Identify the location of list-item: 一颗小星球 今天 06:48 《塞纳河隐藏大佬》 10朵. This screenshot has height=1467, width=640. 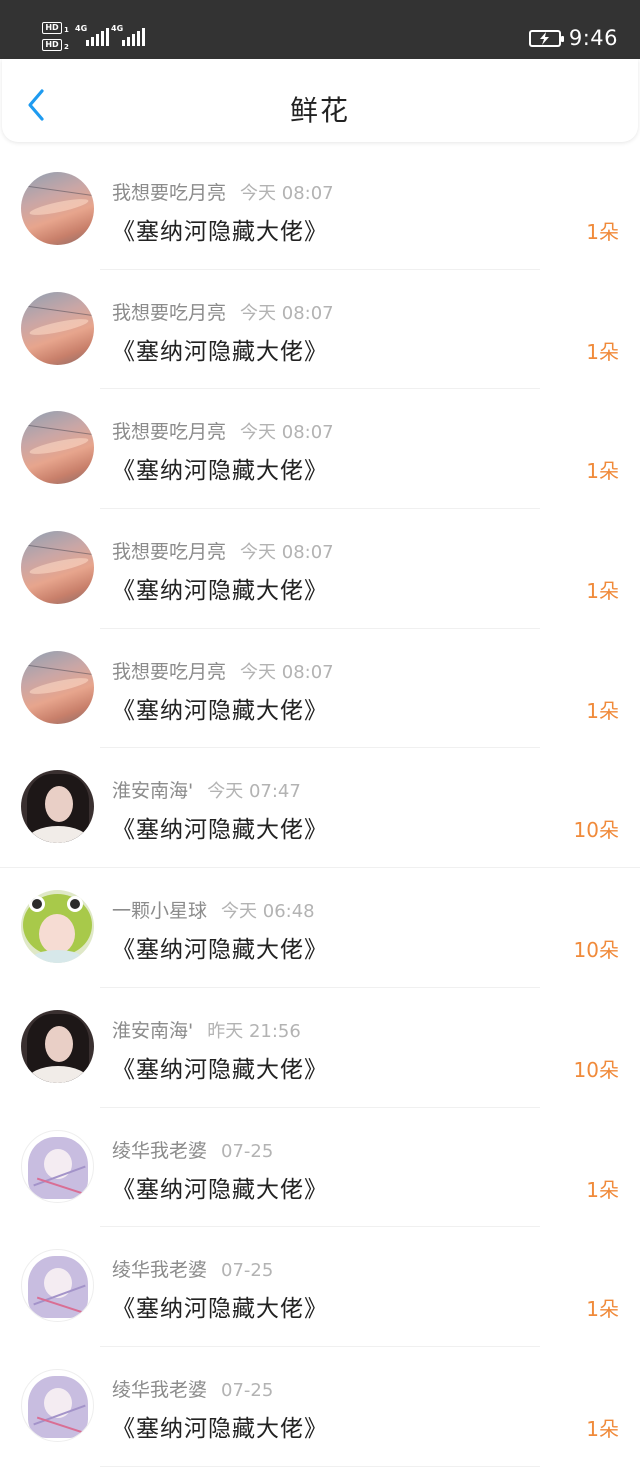
(320, 928).